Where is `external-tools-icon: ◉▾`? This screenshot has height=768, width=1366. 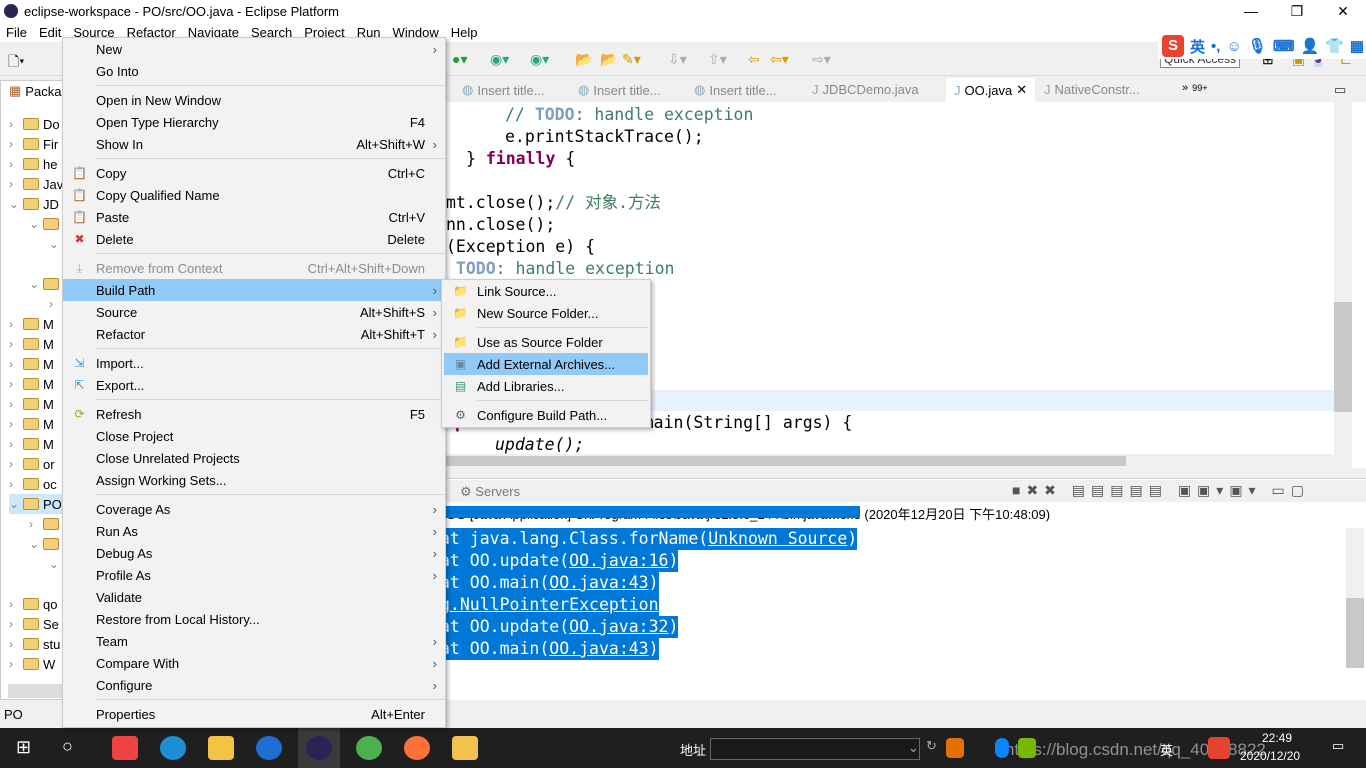
external-tools-icon: ◉▾ is located at coordinates (539, 59).